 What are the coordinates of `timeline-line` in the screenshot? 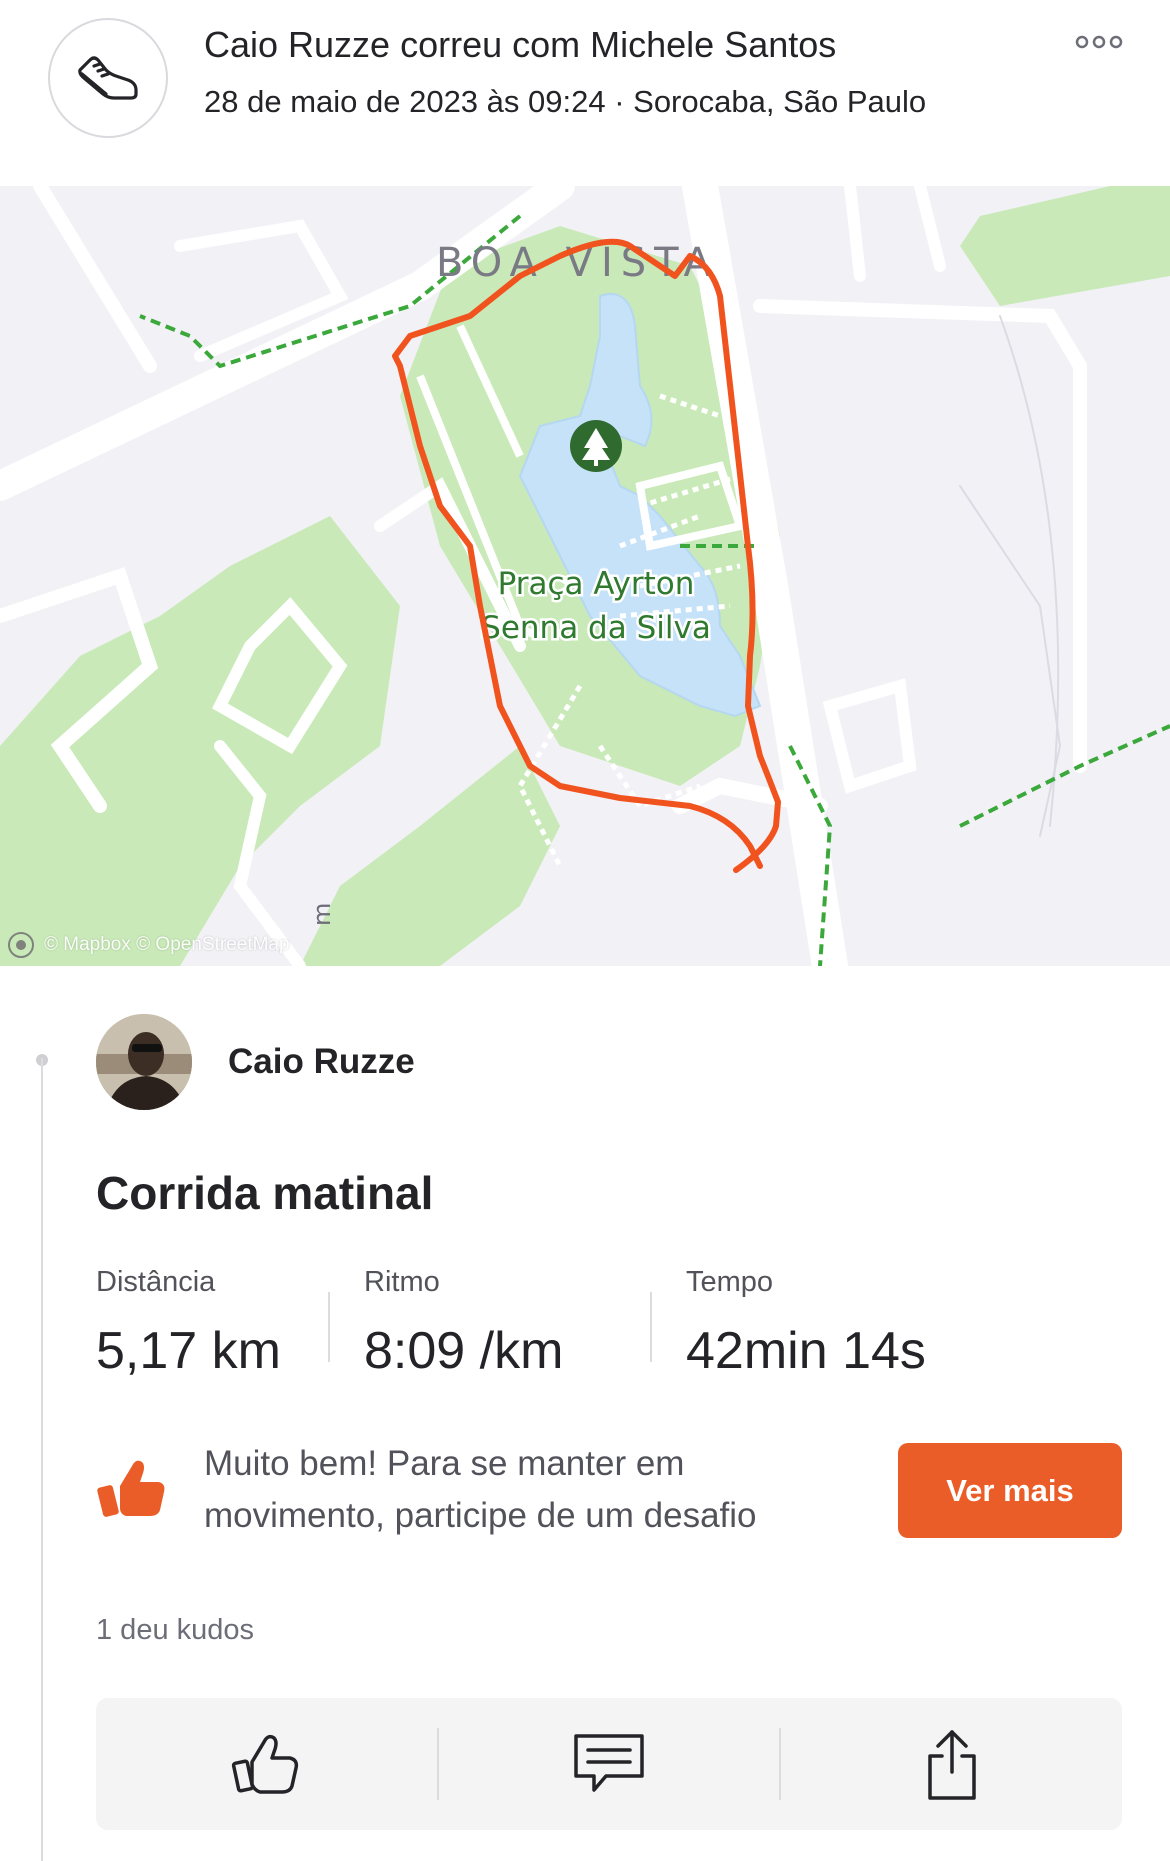 It's located at (42, 1459).